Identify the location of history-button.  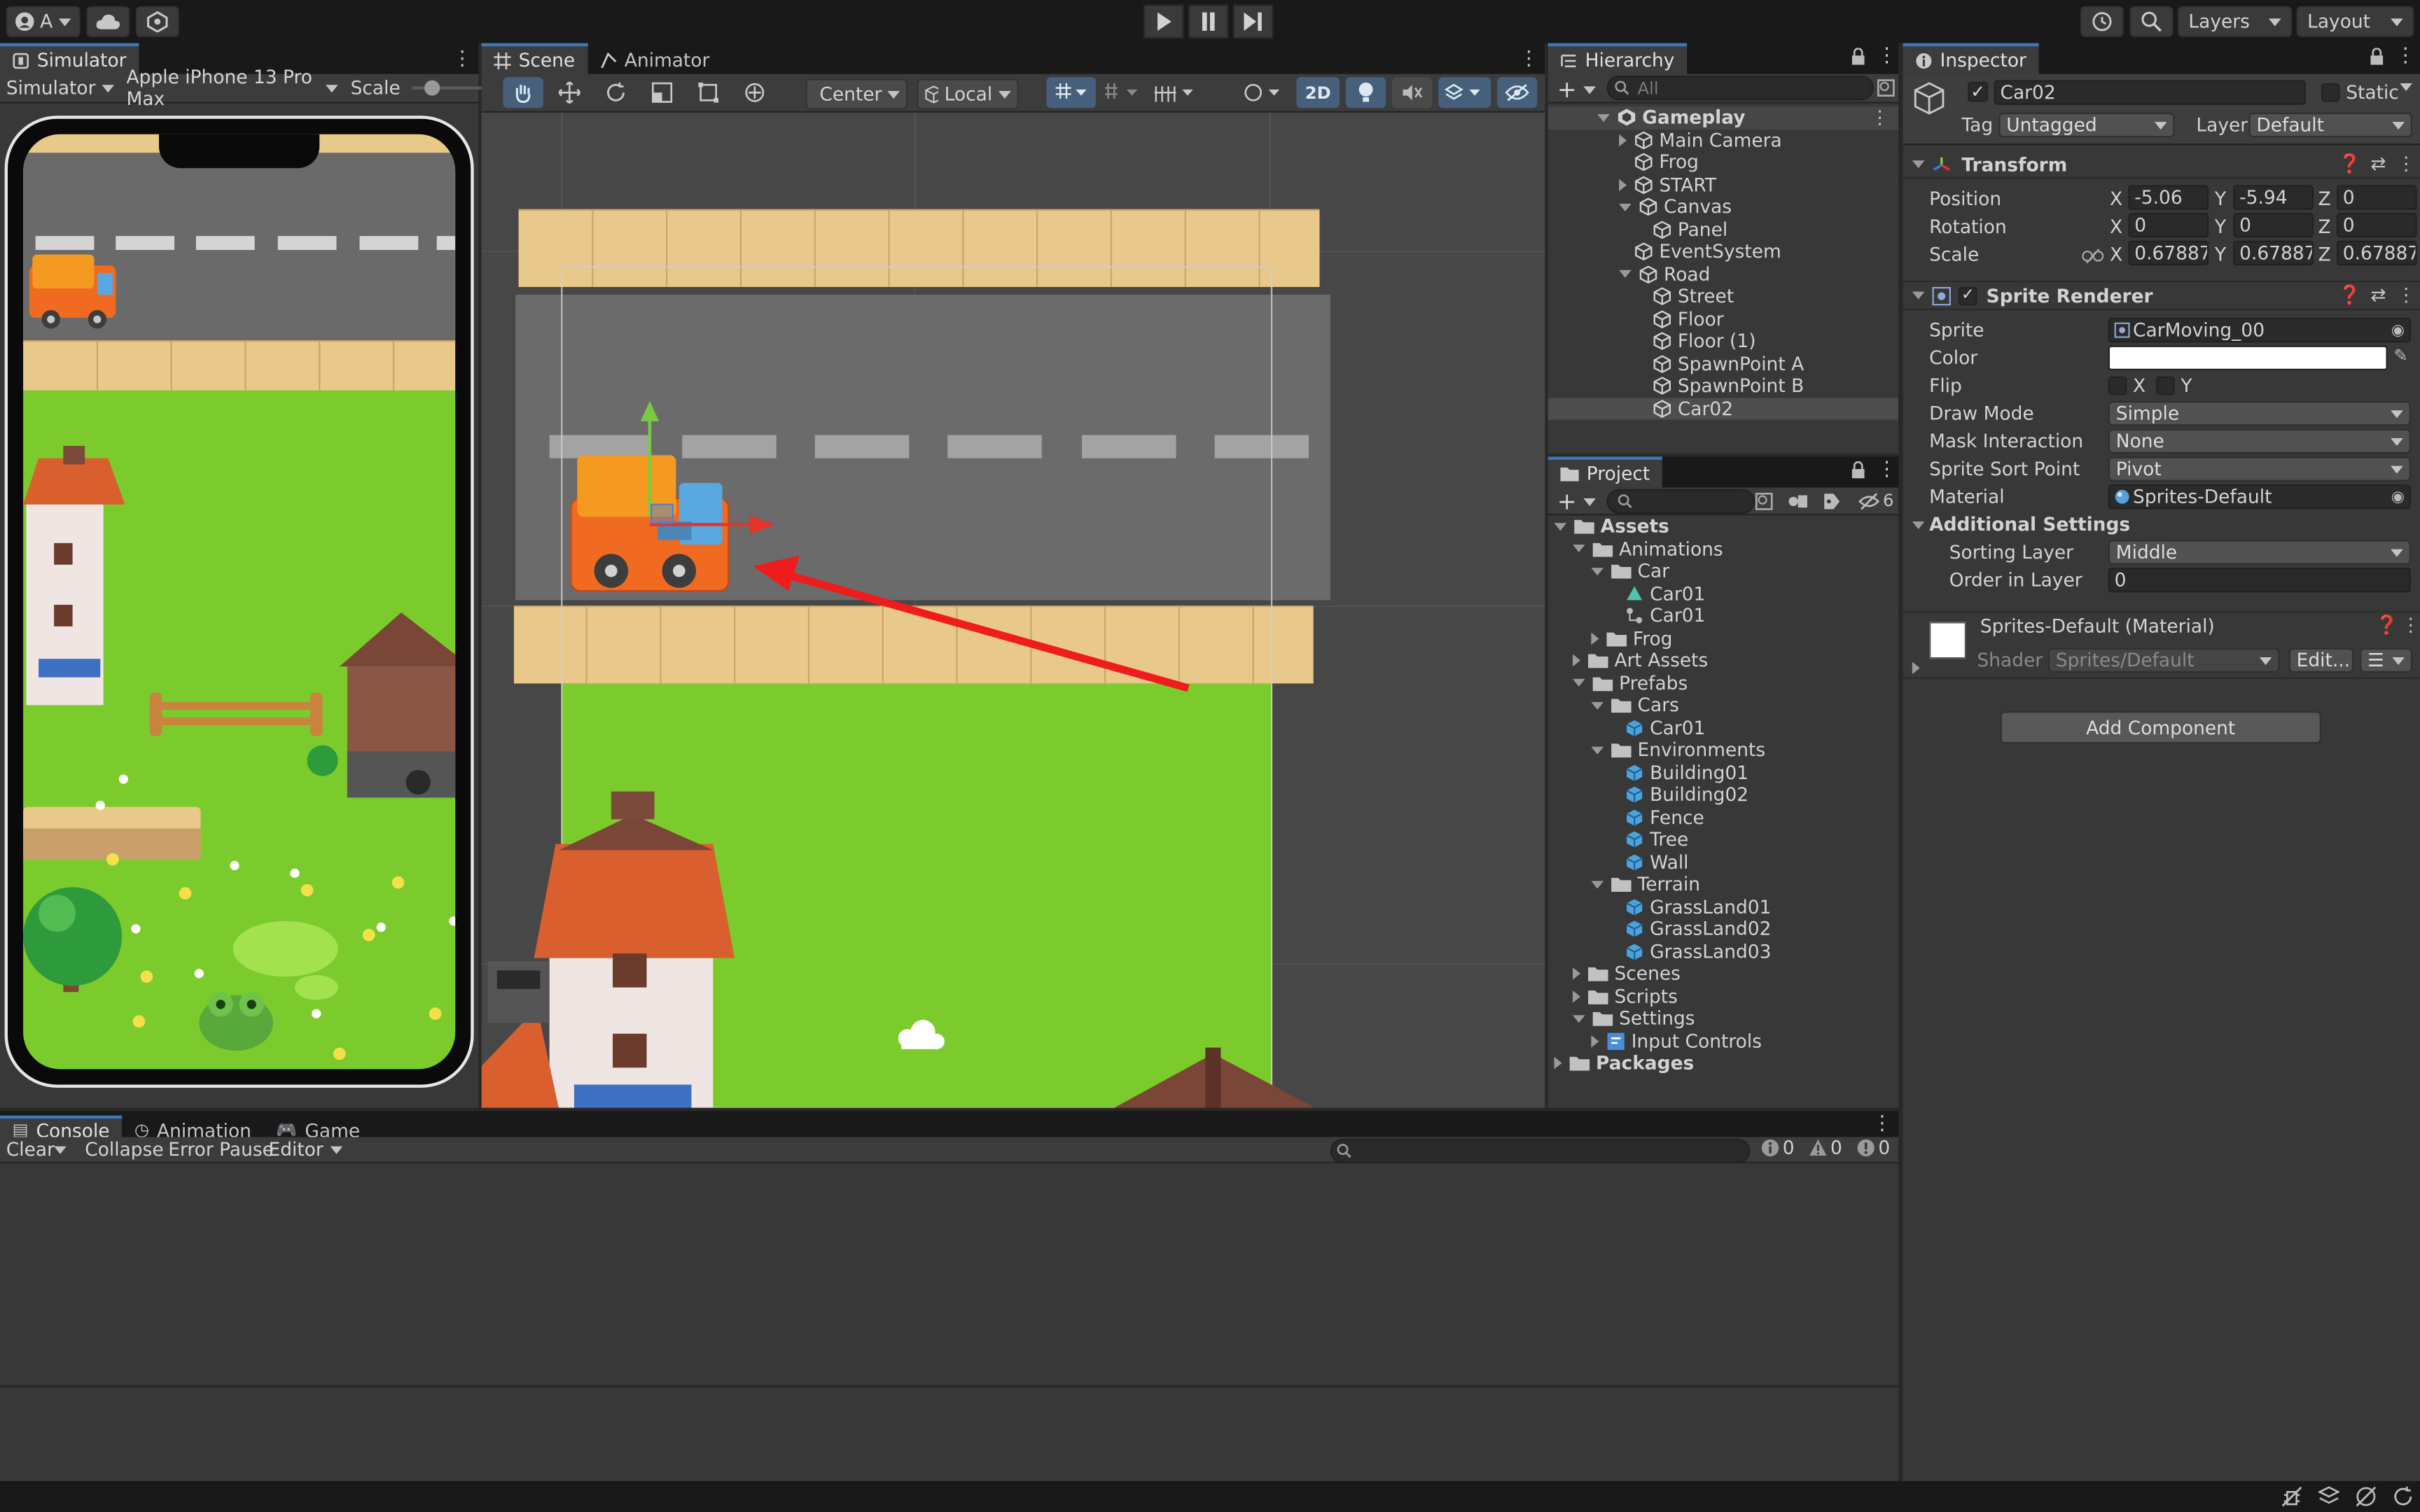
(2102, 21).